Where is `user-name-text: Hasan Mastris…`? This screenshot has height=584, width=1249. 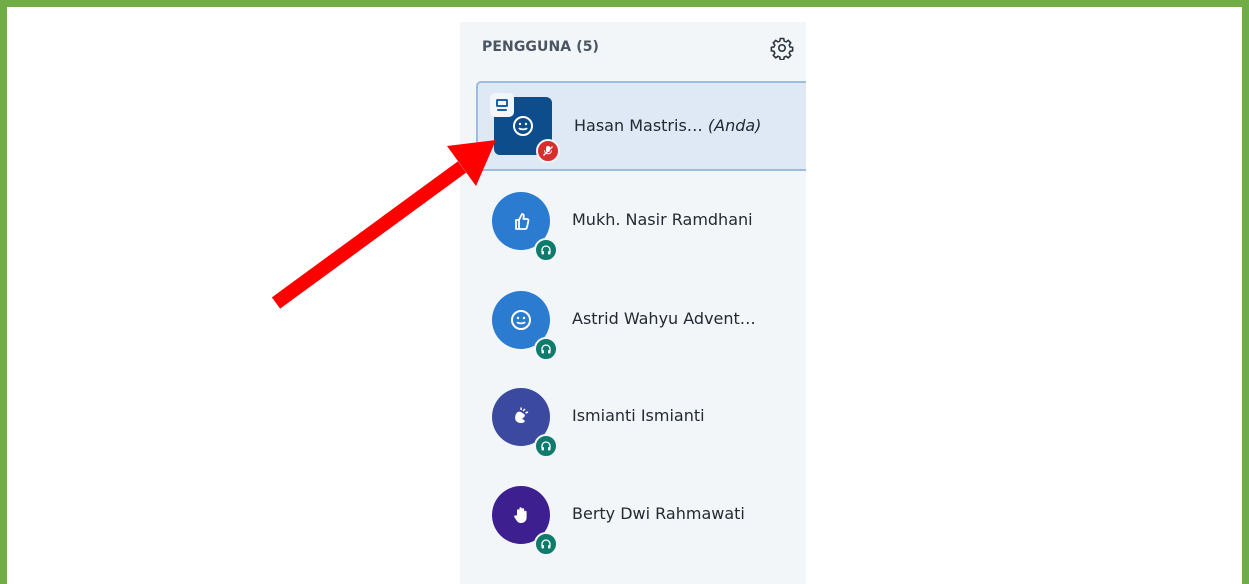 user-name-text: Hasan Mastris… is located at coordinates (638, 125).